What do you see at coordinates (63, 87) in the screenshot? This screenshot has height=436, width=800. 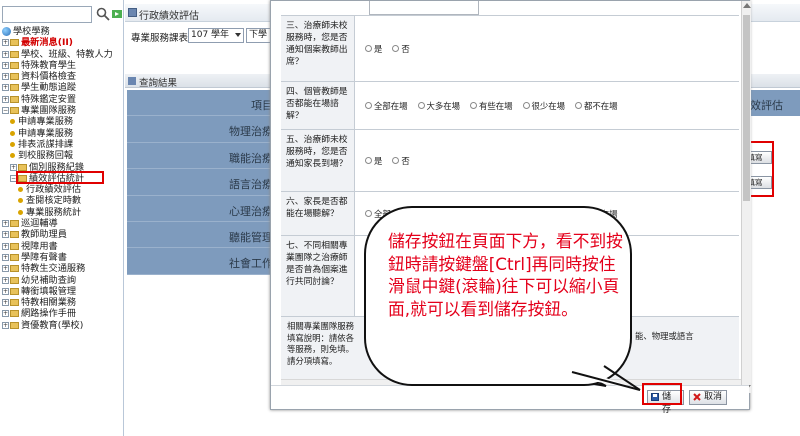 I see `tree-item: + 學生動態追蹤` at bounding box center [63, 87].